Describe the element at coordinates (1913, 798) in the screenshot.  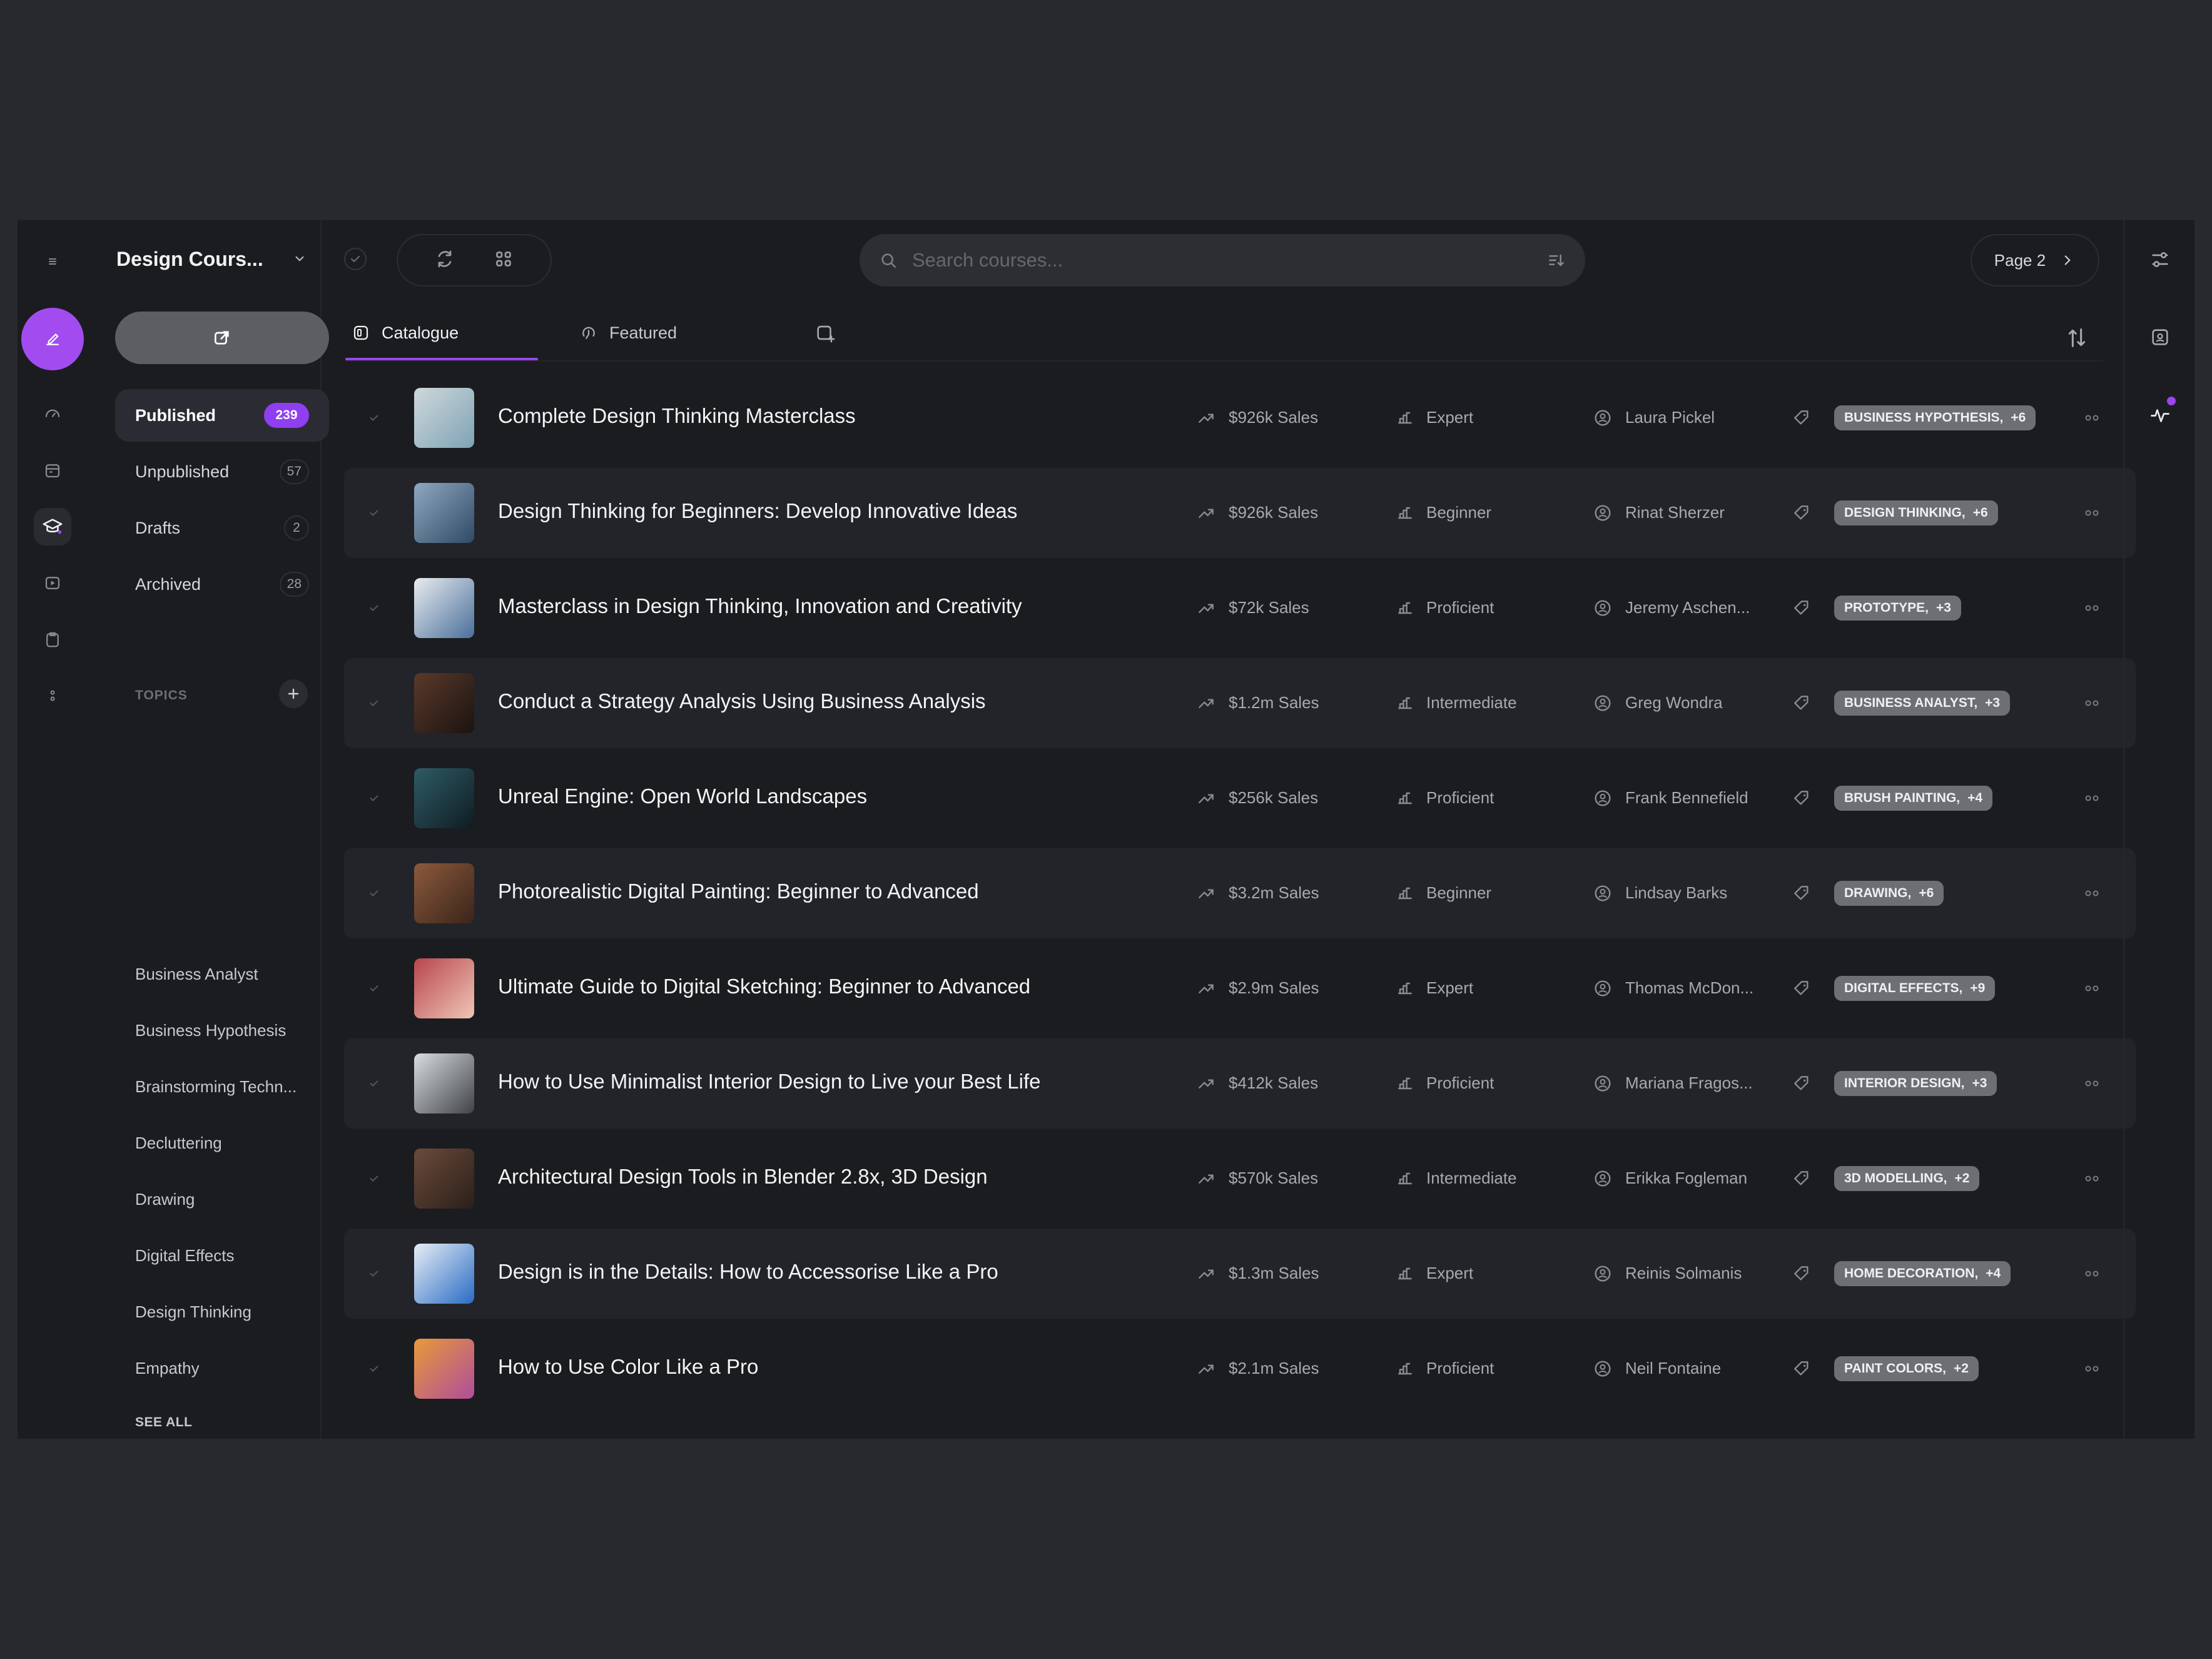
I see `tag-badge: BRUSH PAINTING, +4` at that location.